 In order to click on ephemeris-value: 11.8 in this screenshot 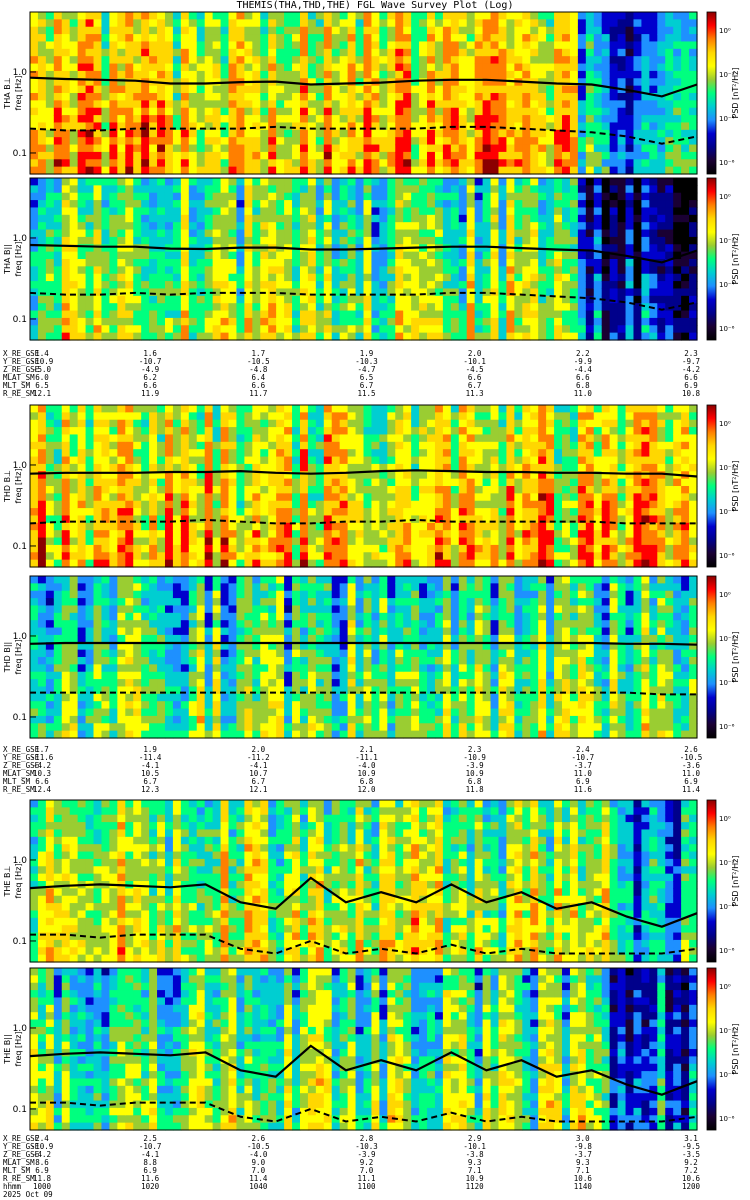, I will do `click(475, 789)`.